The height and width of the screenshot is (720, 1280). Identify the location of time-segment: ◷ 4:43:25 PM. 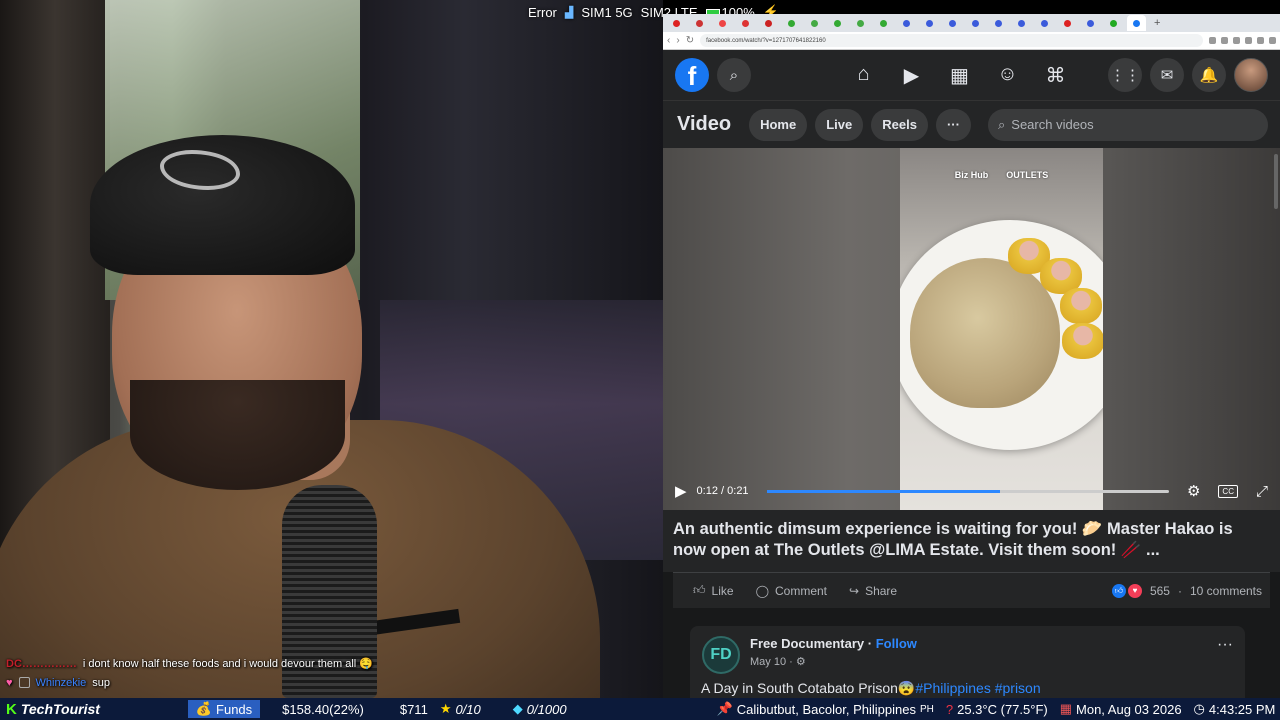
(1234, 709).